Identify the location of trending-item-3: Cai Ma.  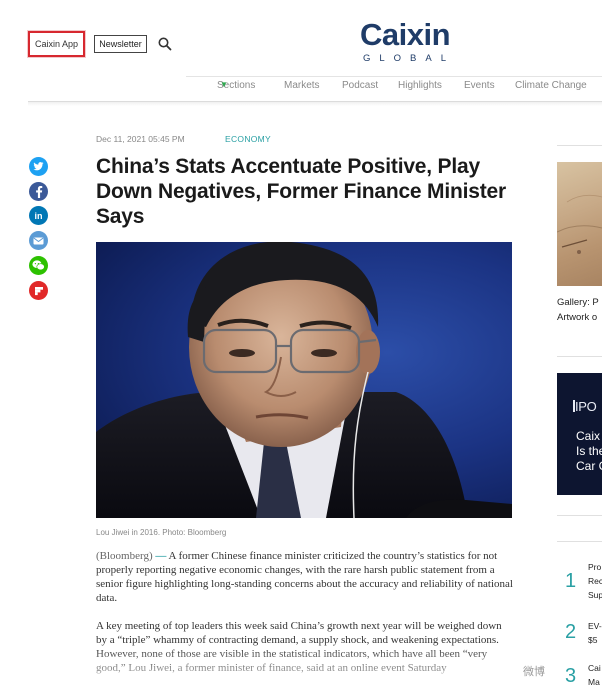
(594, 675).